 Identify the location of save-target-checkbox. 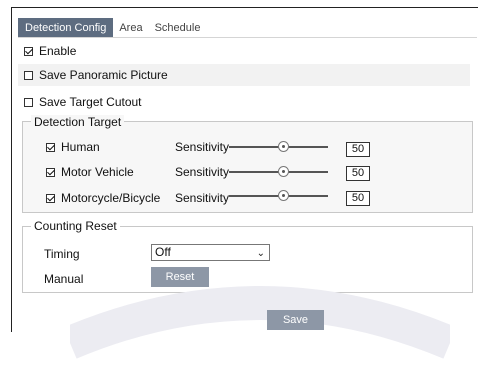
(28, 102).